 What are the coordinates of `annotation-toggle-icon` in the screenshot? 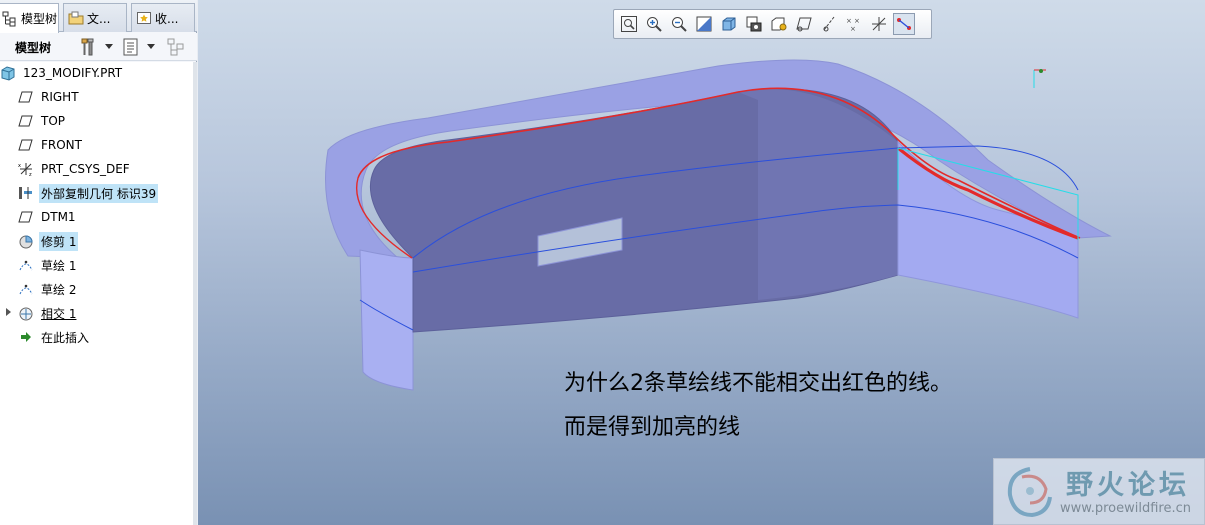 It's located at (904, 24).